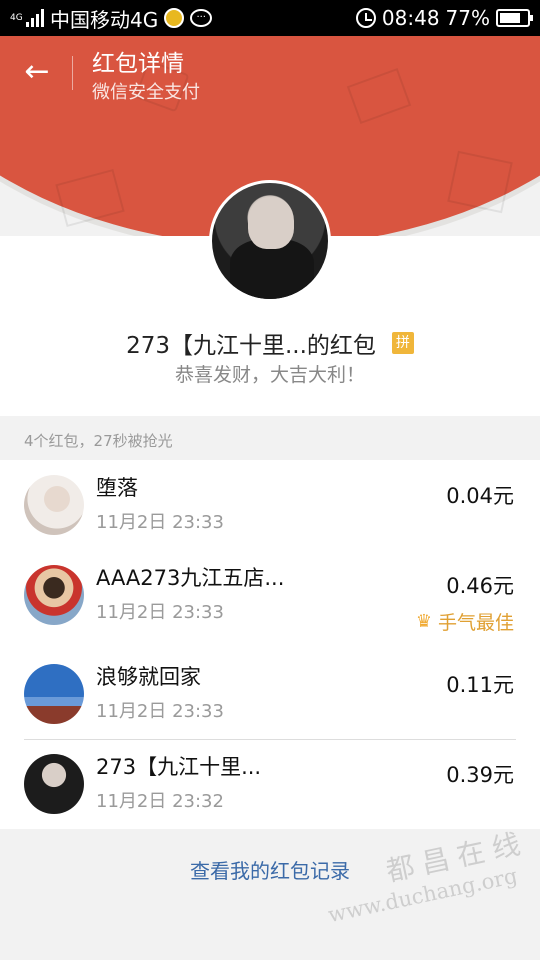  Describe the element at coordinates (480, 685) in the screenshot. I see `recipient-amount: 0.11元` at that location.